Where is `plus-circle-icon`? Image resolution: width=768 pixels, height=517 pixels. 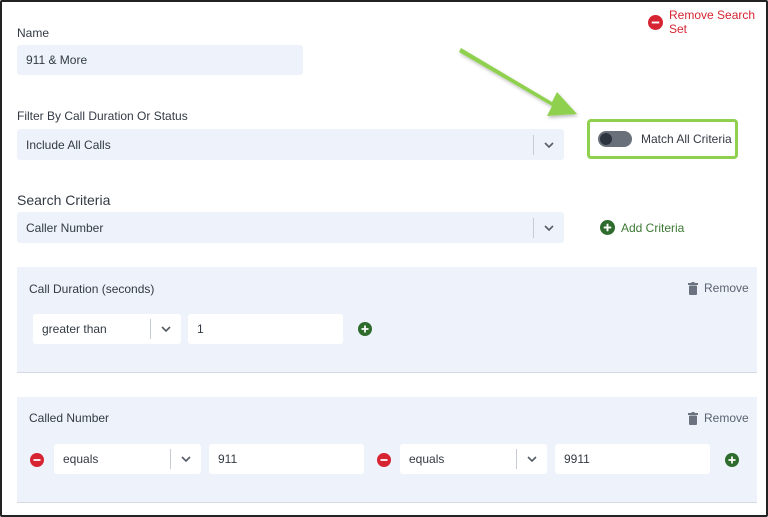 plus-circle-icon is located at coordinates (607, 227).